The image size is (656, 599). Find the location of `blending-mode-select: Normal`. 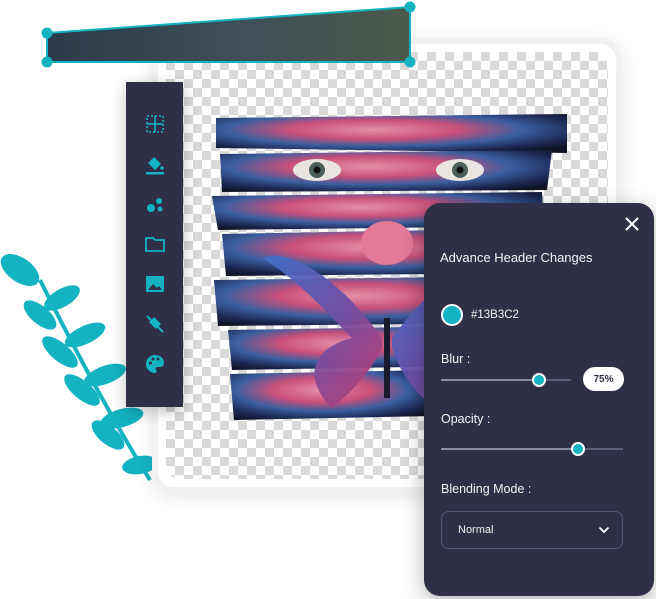

blending-mode-select: Normal is located at coordinates (532, 530).